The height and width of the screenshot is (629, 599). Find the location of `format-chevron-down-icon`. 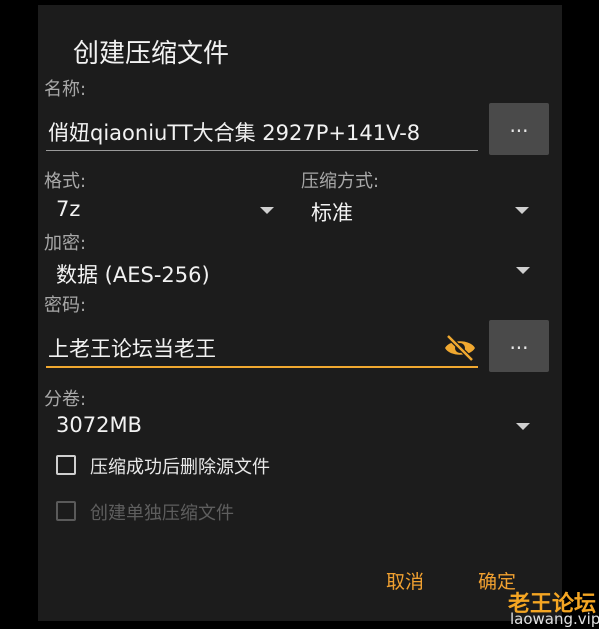

format-chevron-down-icon is located at coordinates (267, 210).